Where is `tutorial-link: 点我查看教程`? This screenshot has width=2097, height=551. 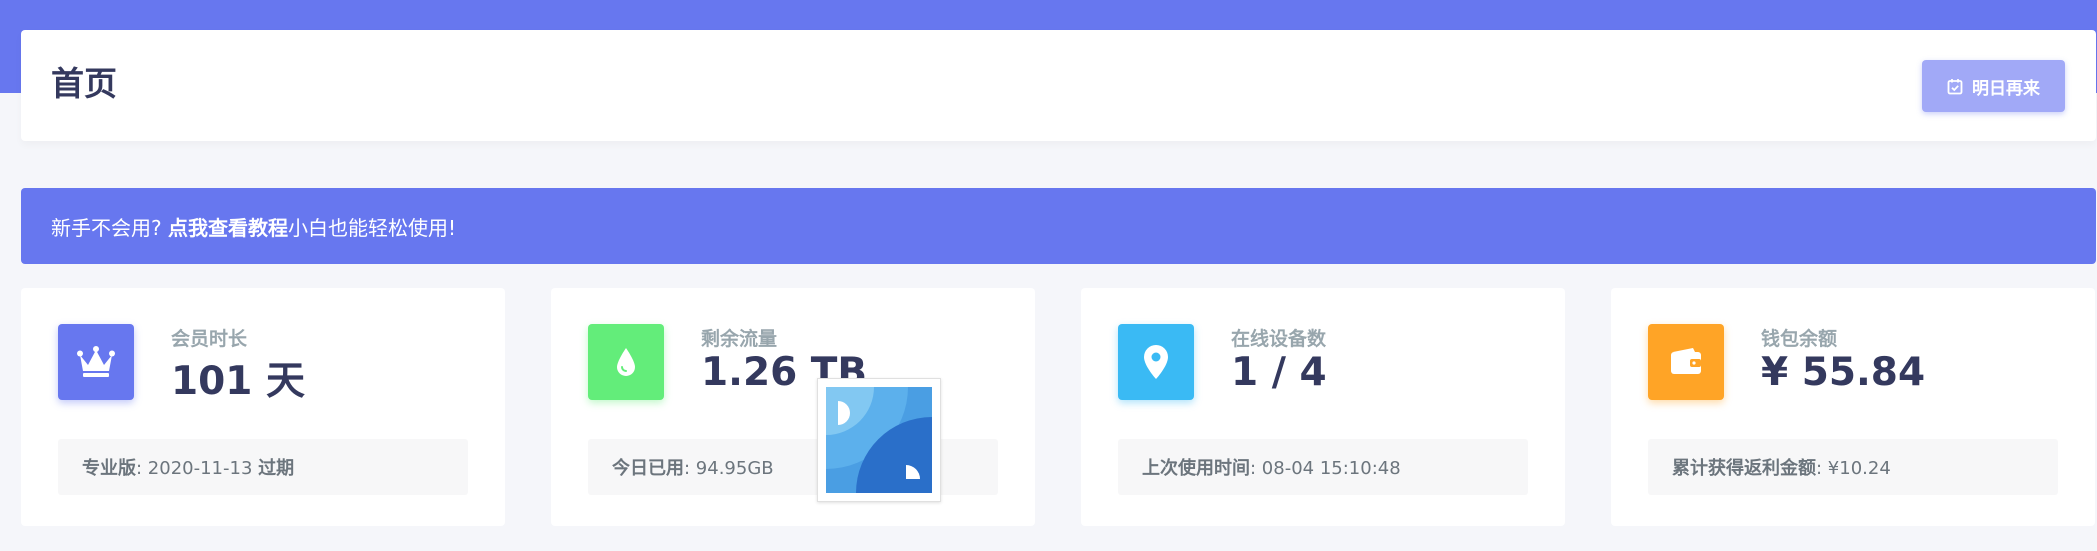 tutorial-link: 点我查看教程 is located at coordinates (228, 228).